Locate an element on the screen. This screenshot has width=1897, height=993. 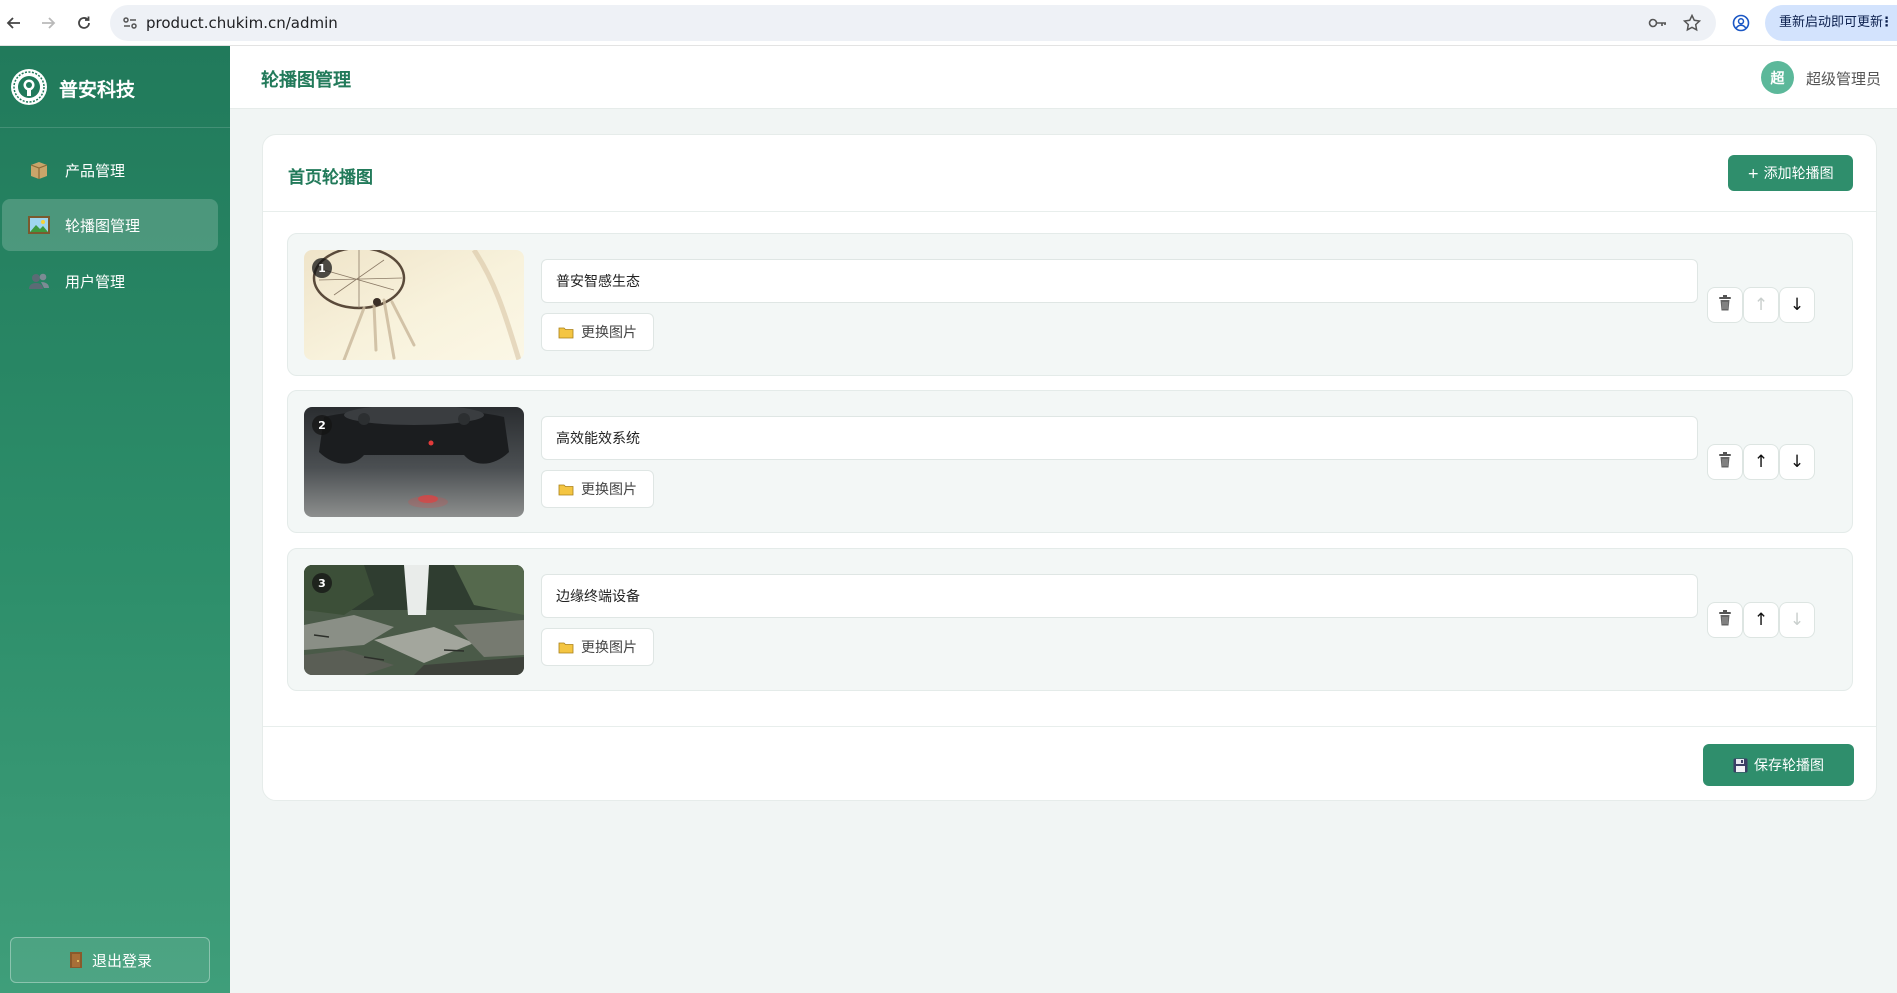
password-key-icon is located at coordinates (1658, 23).